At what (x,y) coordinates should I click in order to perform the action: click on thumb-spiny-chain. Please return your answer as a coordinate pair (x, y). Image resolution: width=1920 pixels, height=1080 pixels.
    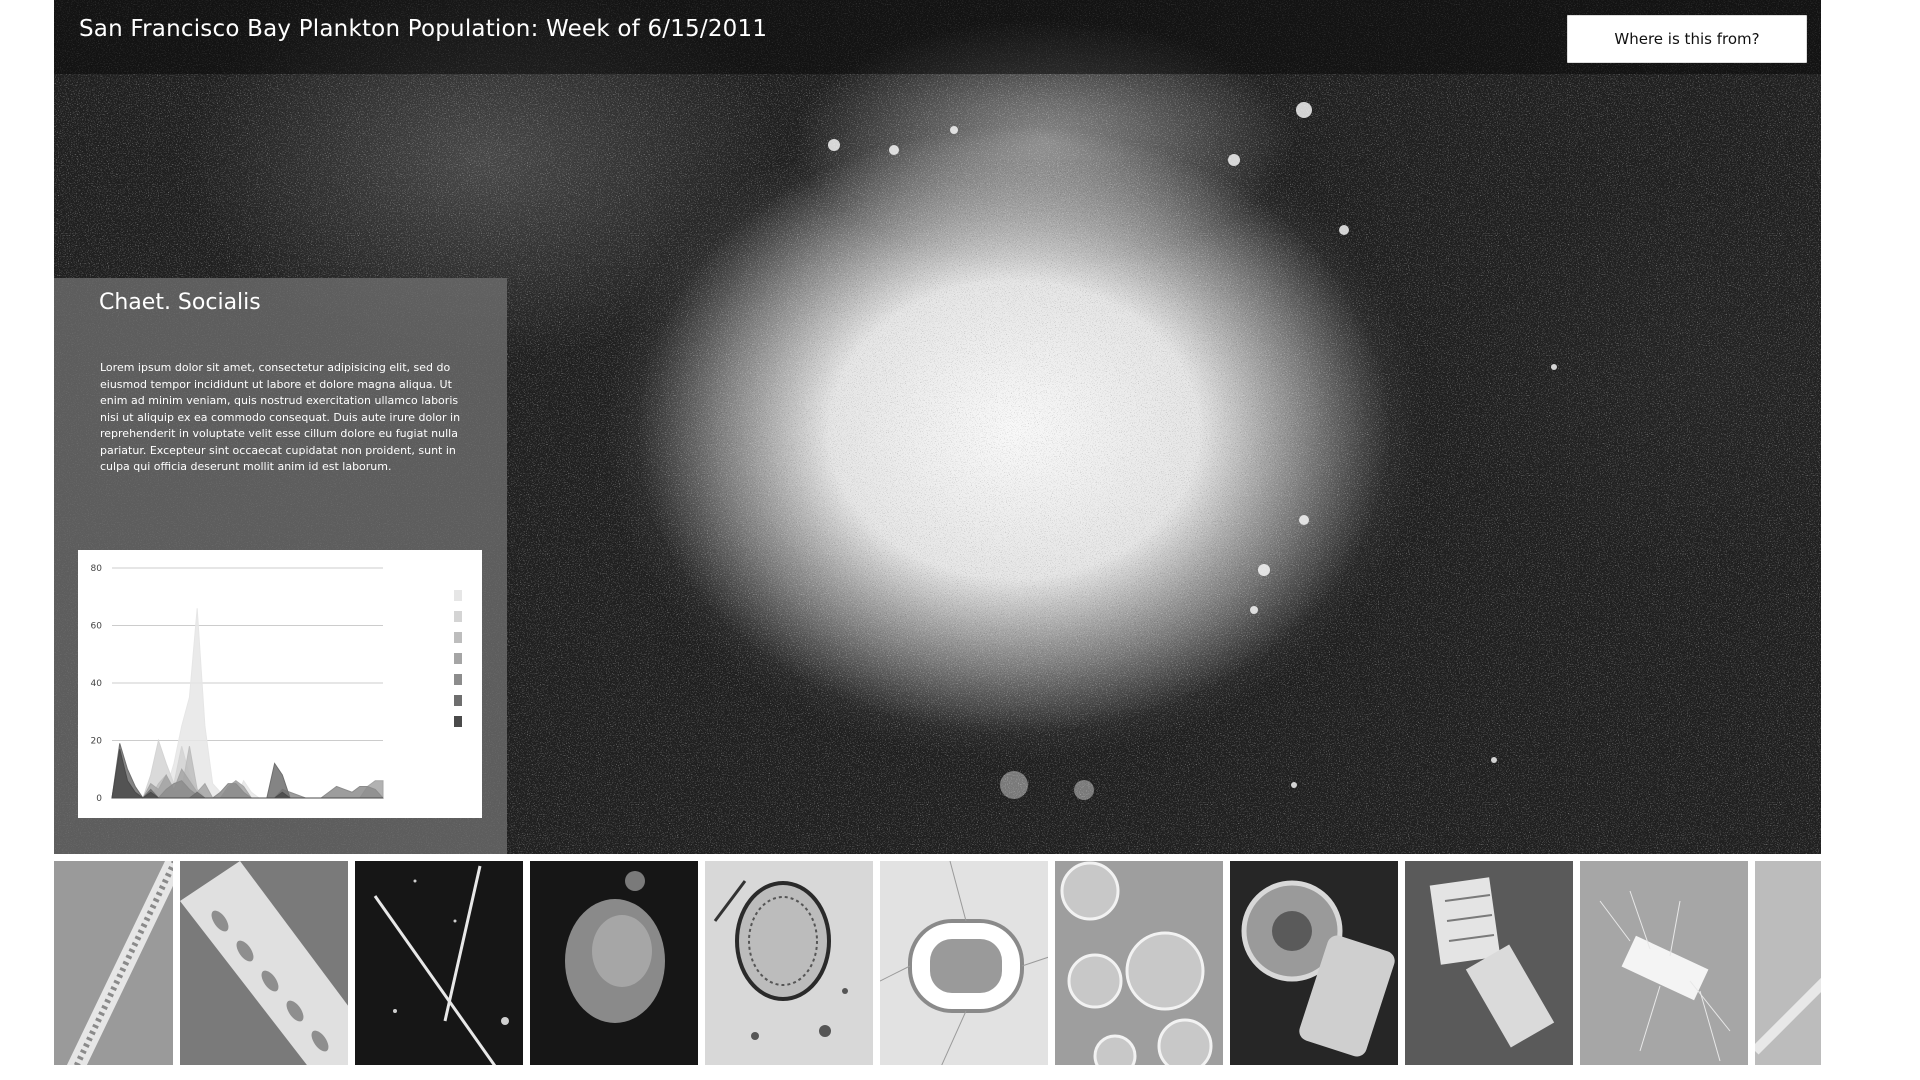
    Looking at the image, I should click on (1664, 963).